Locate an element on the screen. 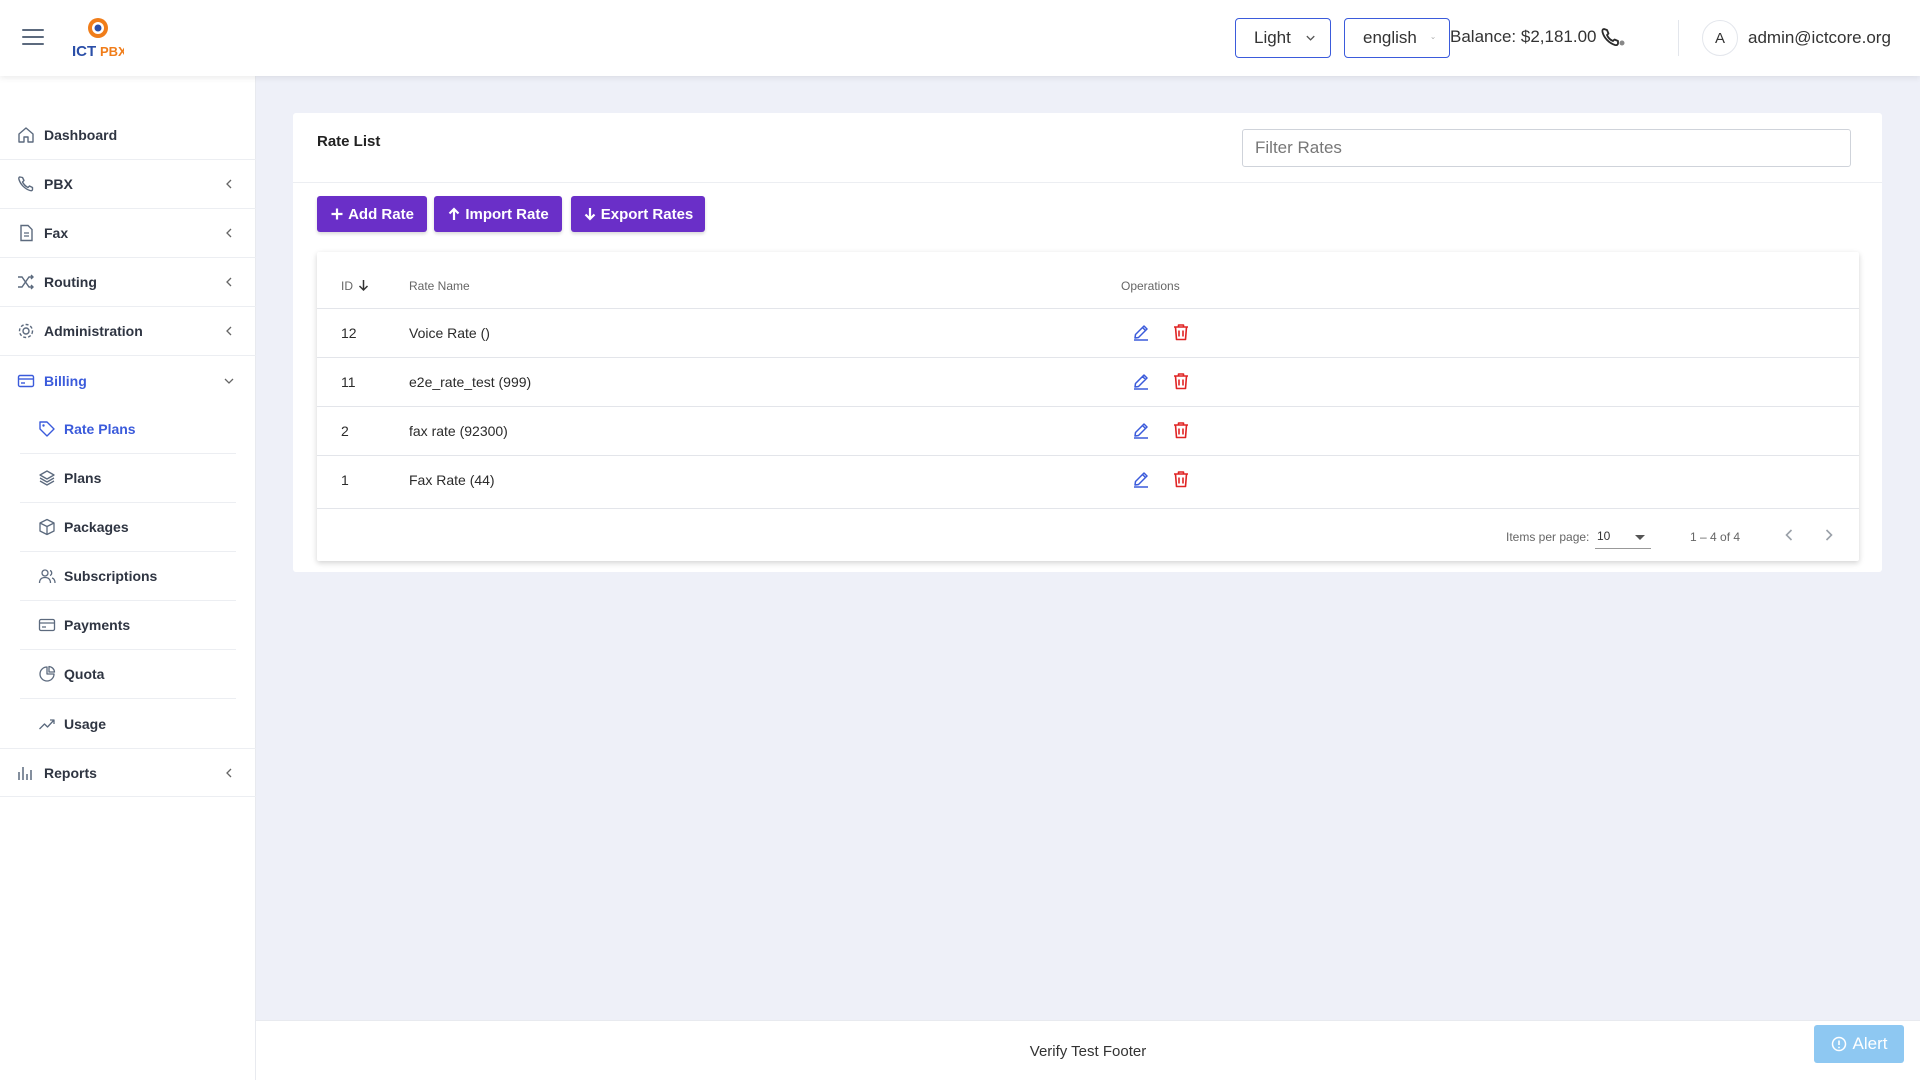 The width and height of the screenshot is (1920, 1080). sort-arrow-down-icon is located at coordinates (363, 285).